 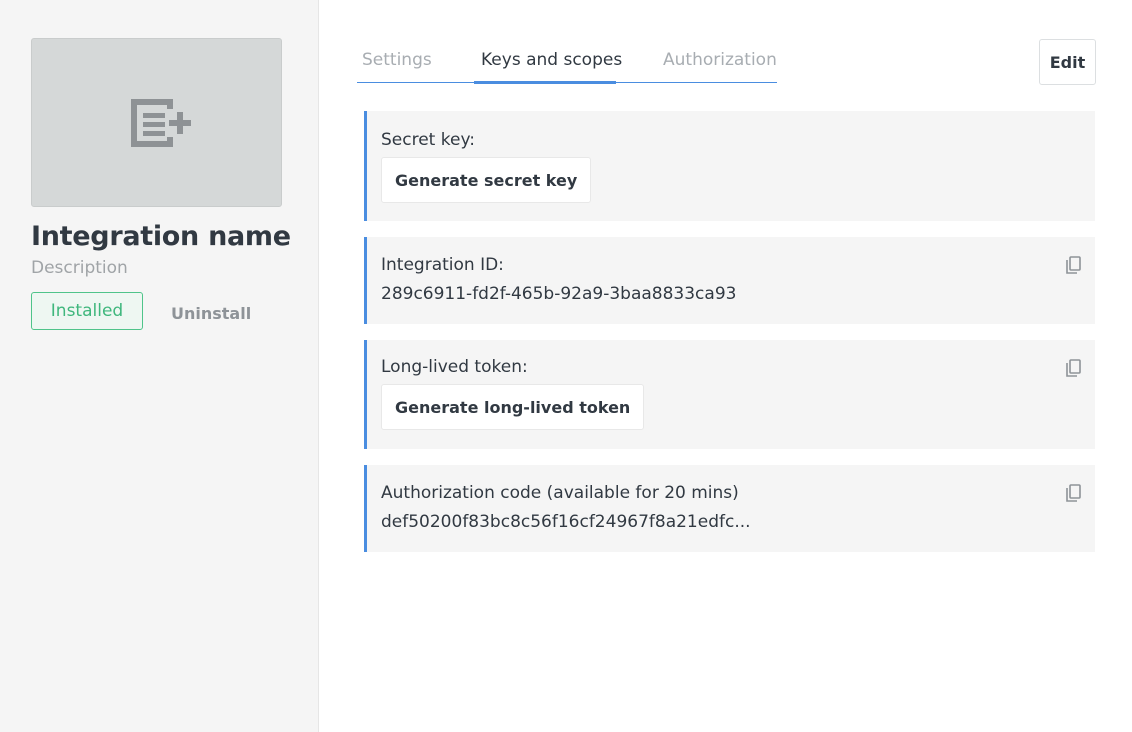 I want to click on integration-description: Description, so click(x=79, y=268).